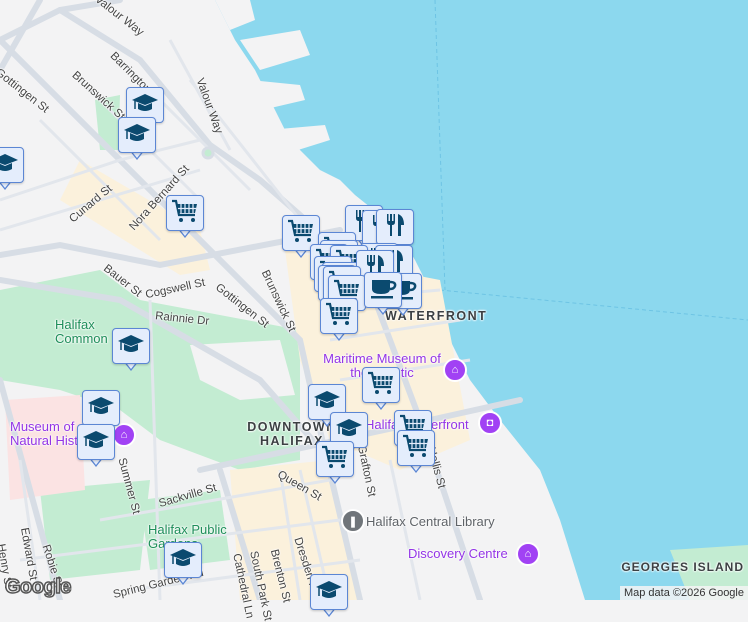 The width and height of the screenshot is (748, 622). What do you see at coordinates (458, 553) in the screenshot?
I see `poi-label-discovery-centre: Discovery Centre` at bounding box center [458, 553].